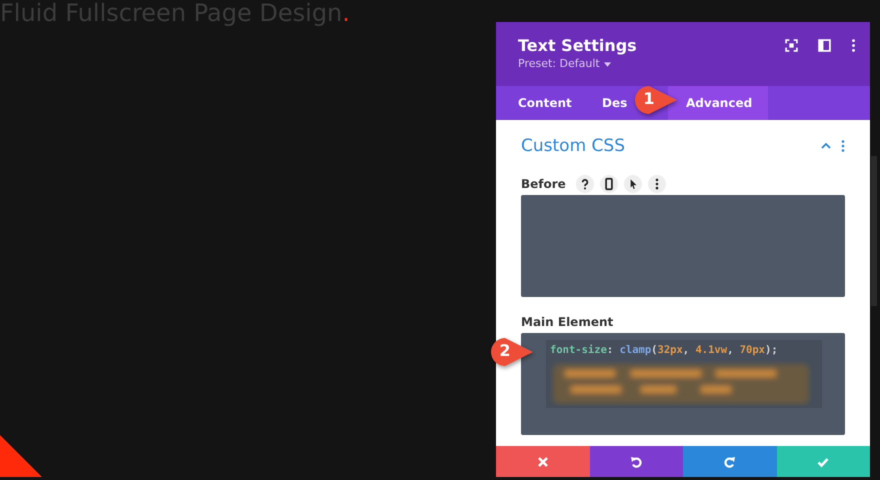 This screenshot has height=480, width=880. What do you see at coordinates (683, 246) in the screenshot?
I see `css-input-field` at bounding box center [683, 246].